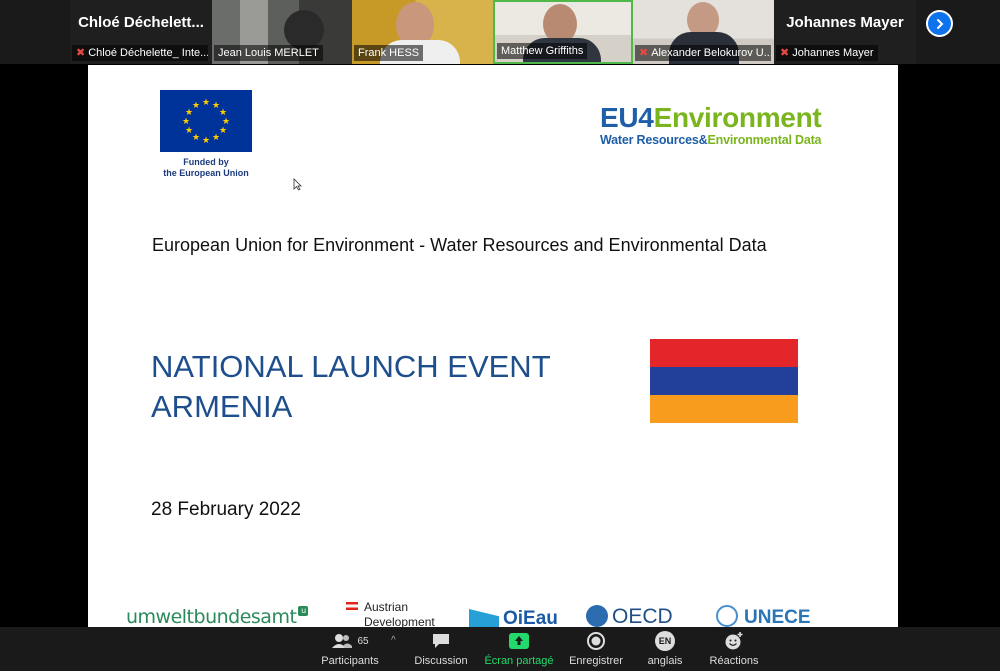 The height and width of the screenshot is (671, 1000). I want to click on eu-caption-line: Funded by, so click(206, 162).